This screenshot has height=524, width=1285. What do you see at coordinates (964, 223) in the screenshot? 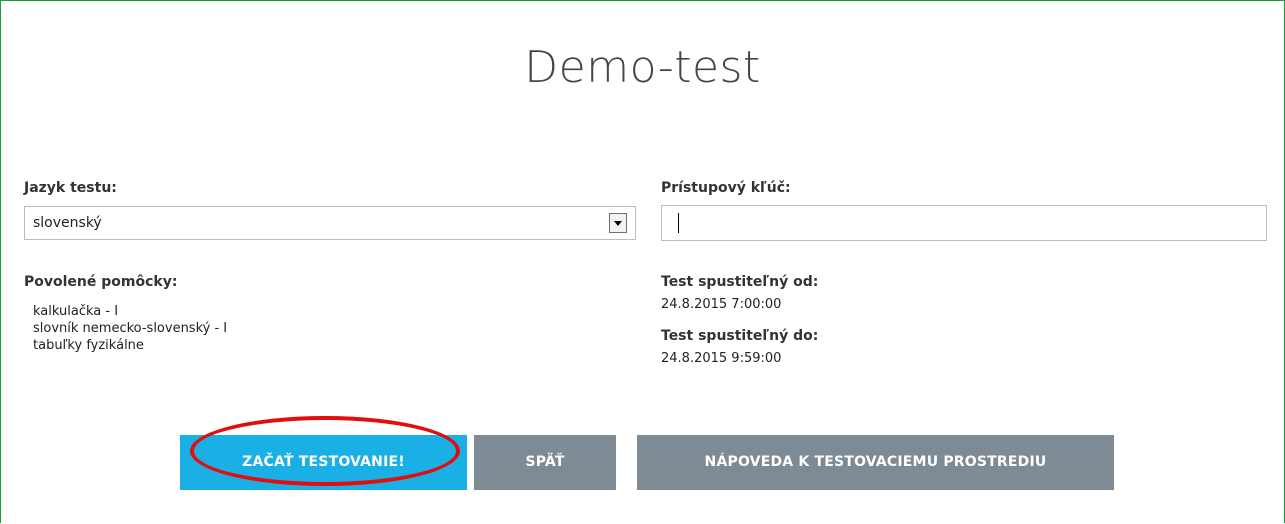
I see `access-key-input` at bounding box center [964, 223].